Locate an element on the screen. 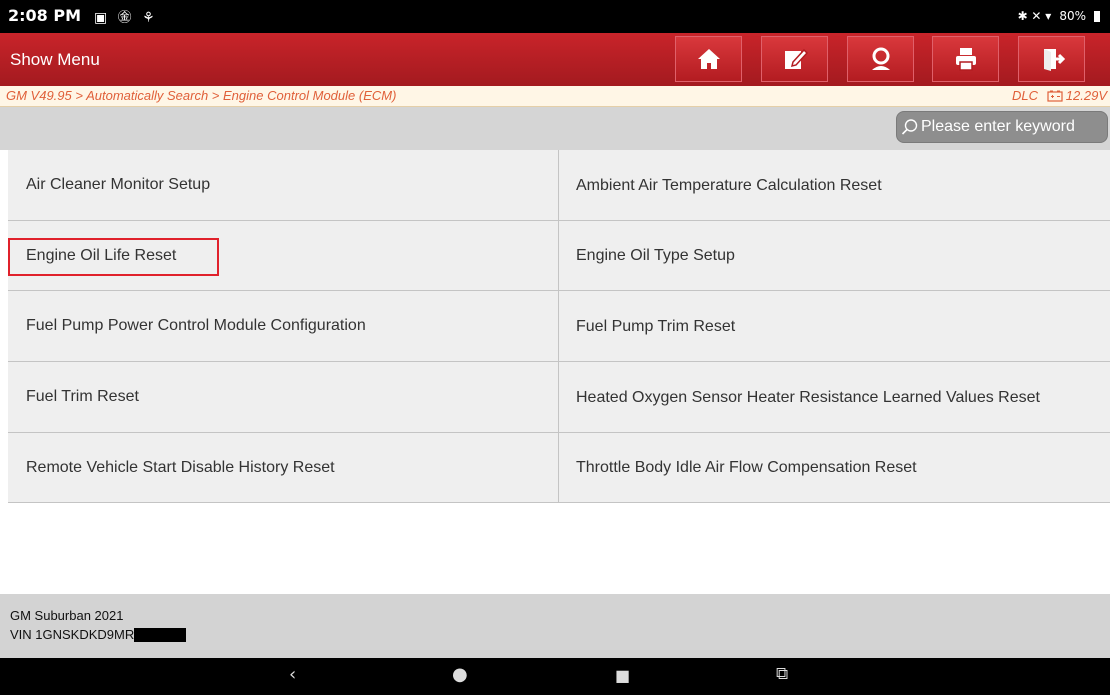 The height and width of the screenshot is (695, 1110). search-box is located at coordinates (1002, 127).